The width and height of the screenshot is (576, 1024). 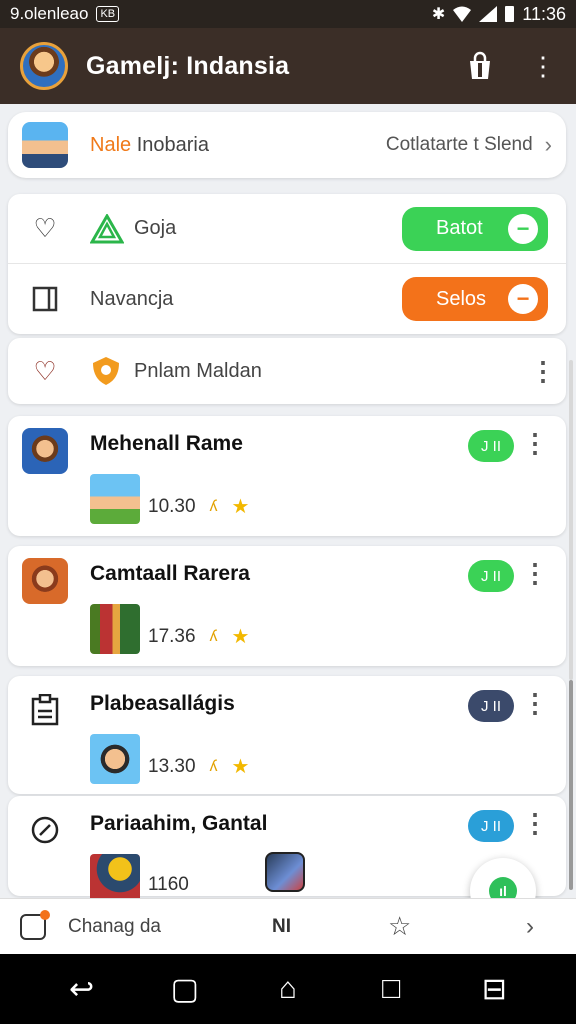 I want to click on clipboard-icon, so click(x=45, y=710).